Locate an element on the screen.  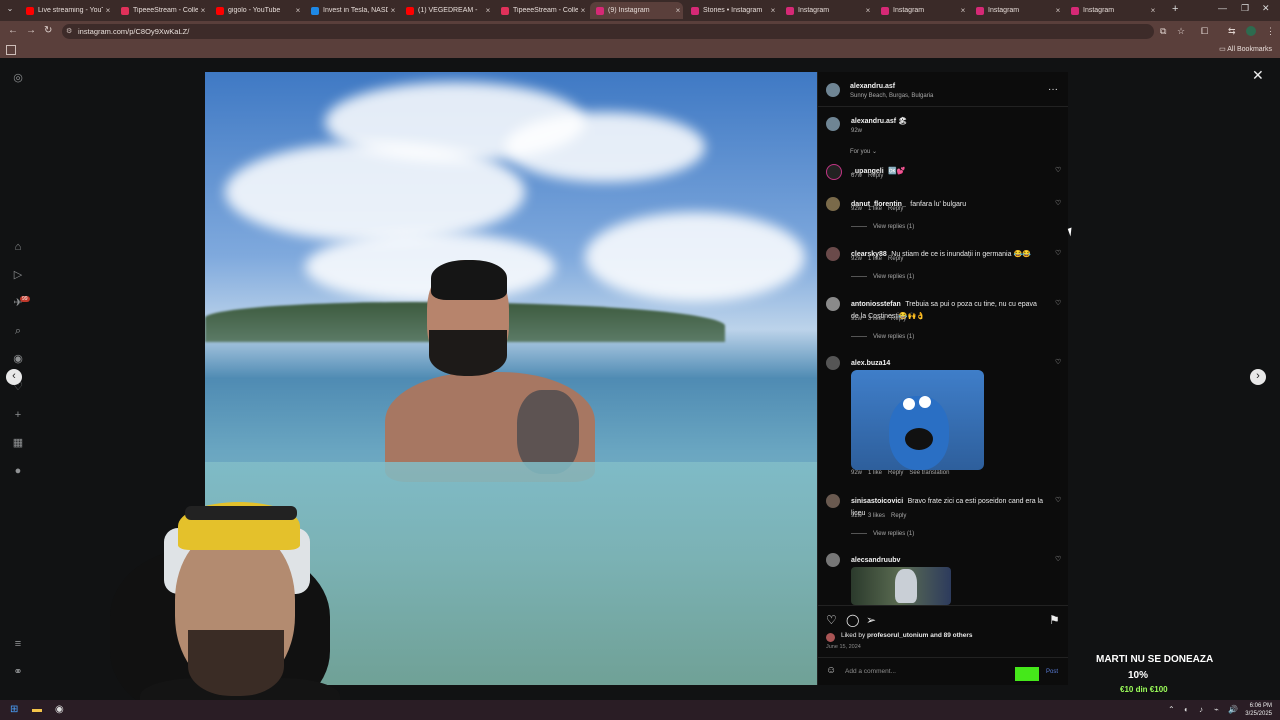
profile-icon: ● is located at coordinates (18, 471).